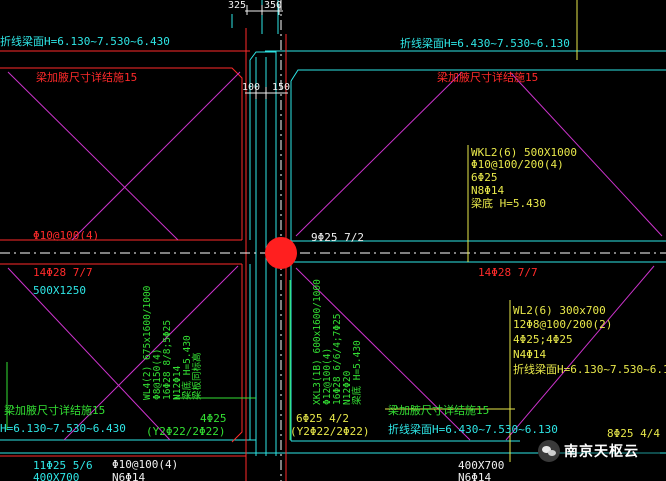 This screenshot has width=666, height=481. Describe the element at coordinates (85, 41) in the screenshot. I see `top-left-slope-label: 折线梁面H=6.130~7.530~6.430` at that location.